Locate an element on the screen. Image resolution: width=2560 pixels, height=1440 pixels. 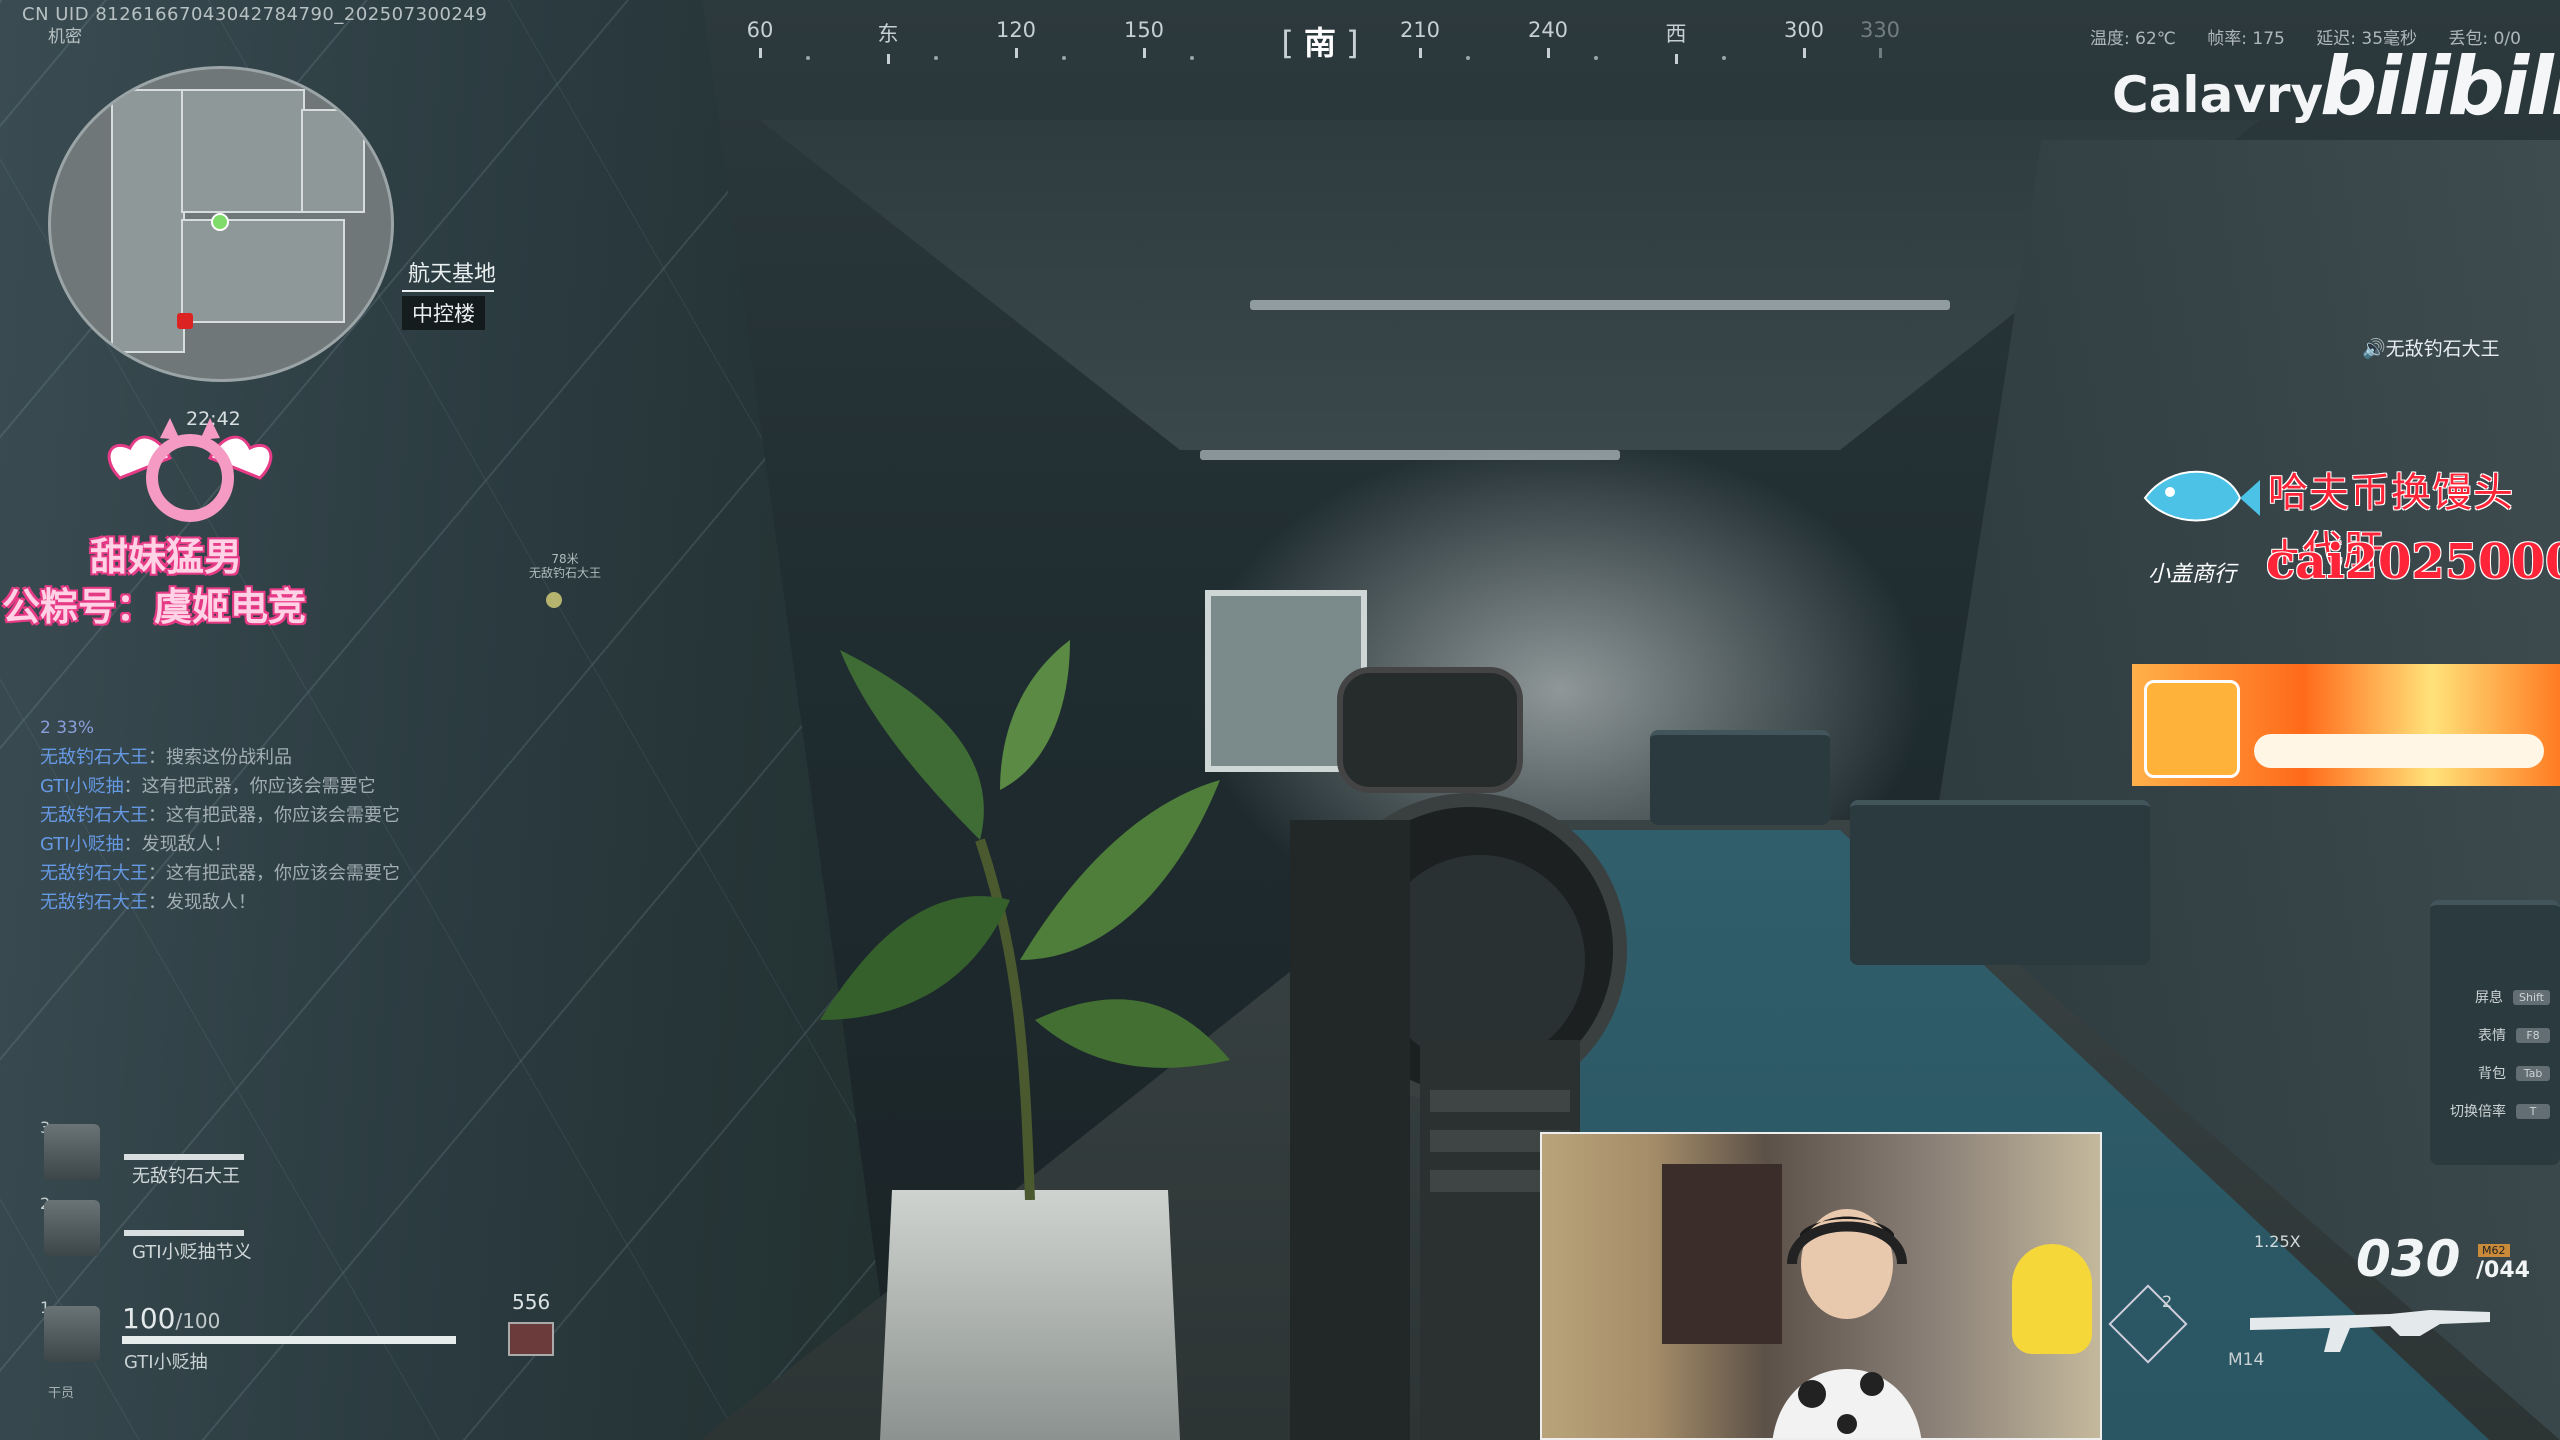
compass: 60 东 120 150 [ 南 ] 210 240 西 300 330 is located at coordinates (1320, 48).